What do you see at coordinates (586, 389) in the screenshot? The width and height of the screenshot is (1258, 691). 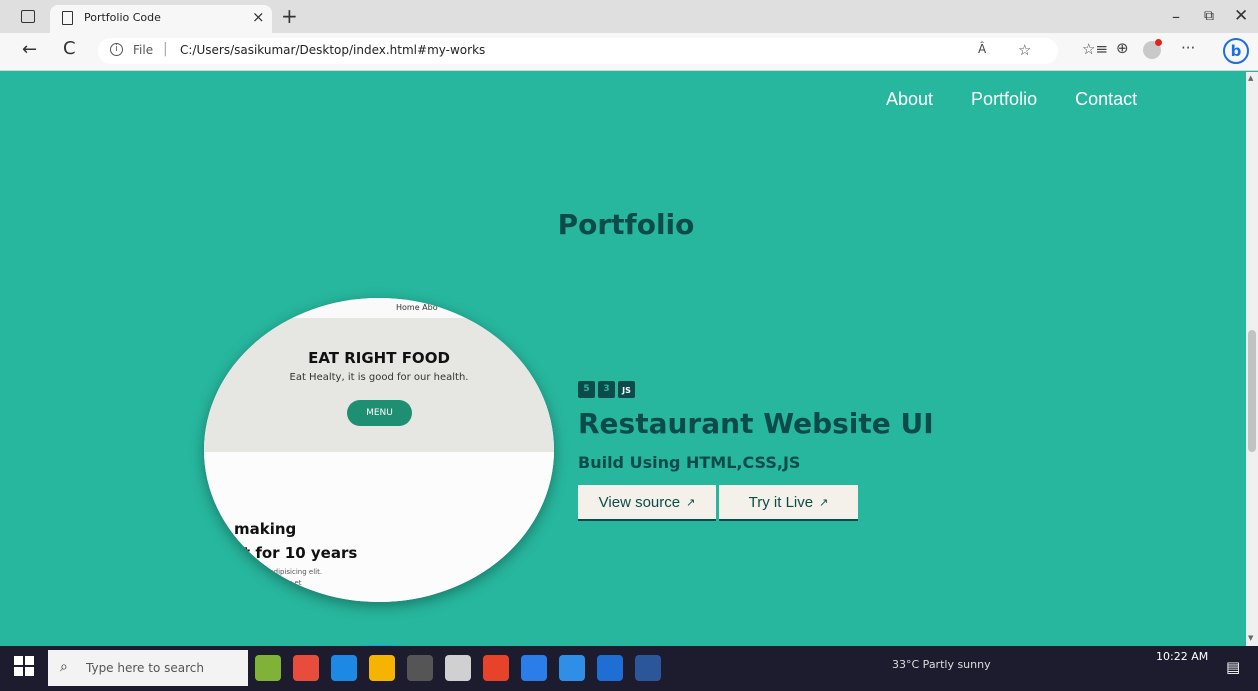 I see `html5-icon: 5` at bounding box center [586, 389].